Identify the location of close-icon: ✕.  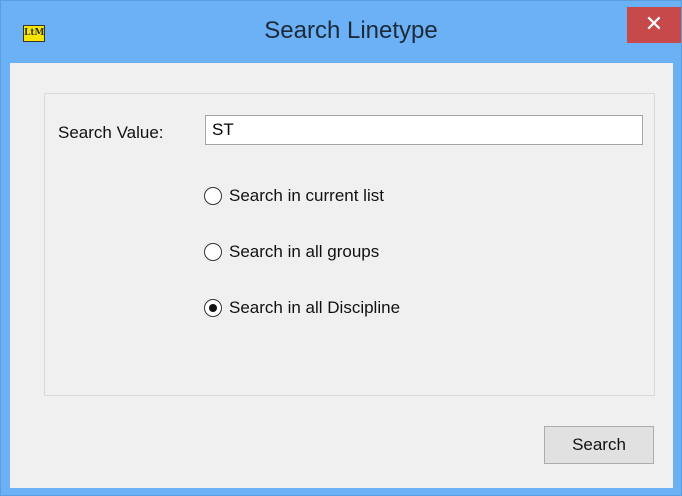
(654, 24).